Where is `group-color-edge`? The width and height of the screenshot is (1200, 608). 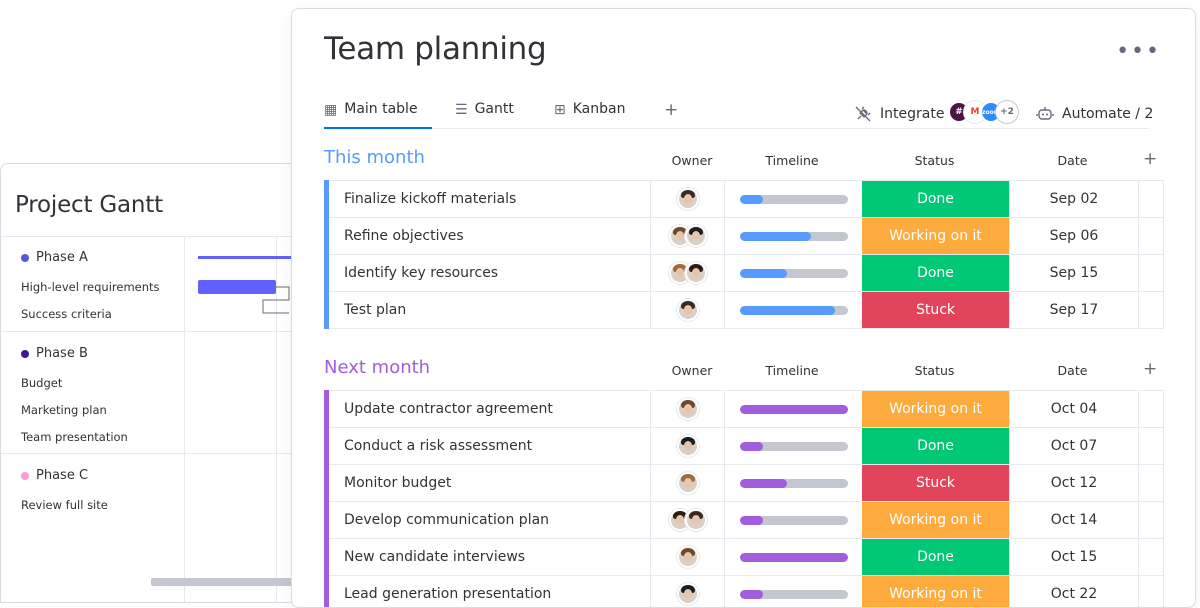 group-color-edge is located at coordinates (326, 446).